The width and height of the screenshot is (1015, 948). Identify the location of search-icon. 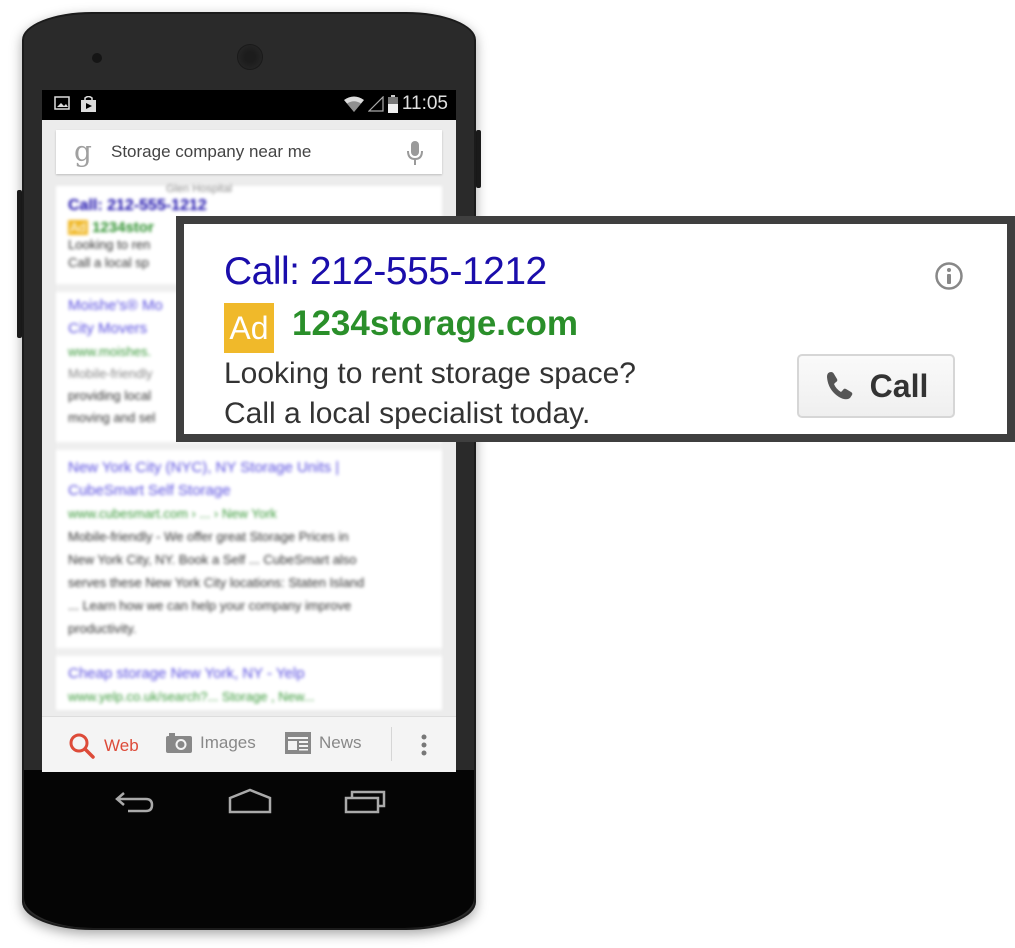
(82, 746).